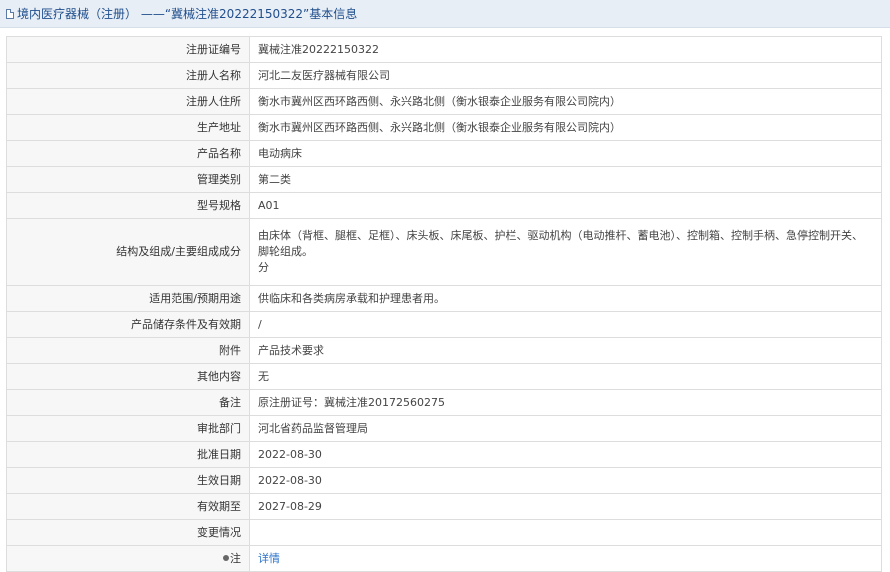 This screenshot has height=572, width=890. I want to click on row-label-approval-date: 批准日期, so click(128, 454).